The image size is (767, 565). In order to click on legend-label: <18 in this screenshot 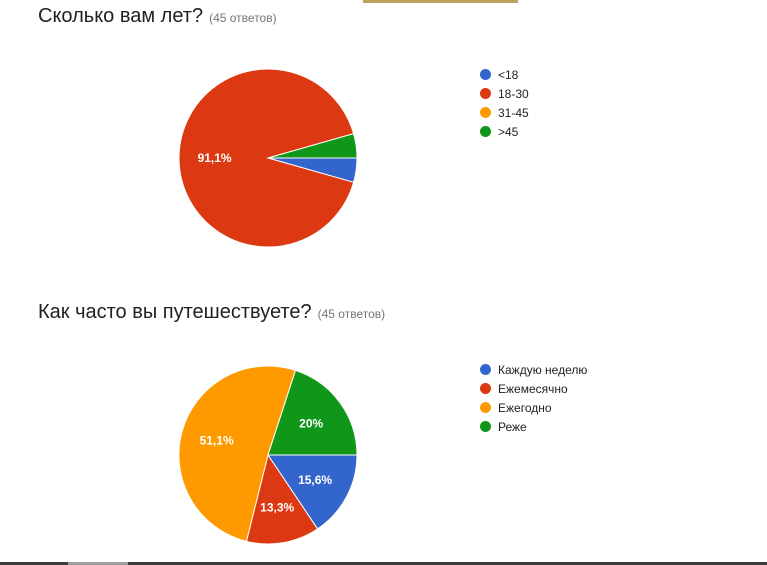, I will do `click(508, 74)`.